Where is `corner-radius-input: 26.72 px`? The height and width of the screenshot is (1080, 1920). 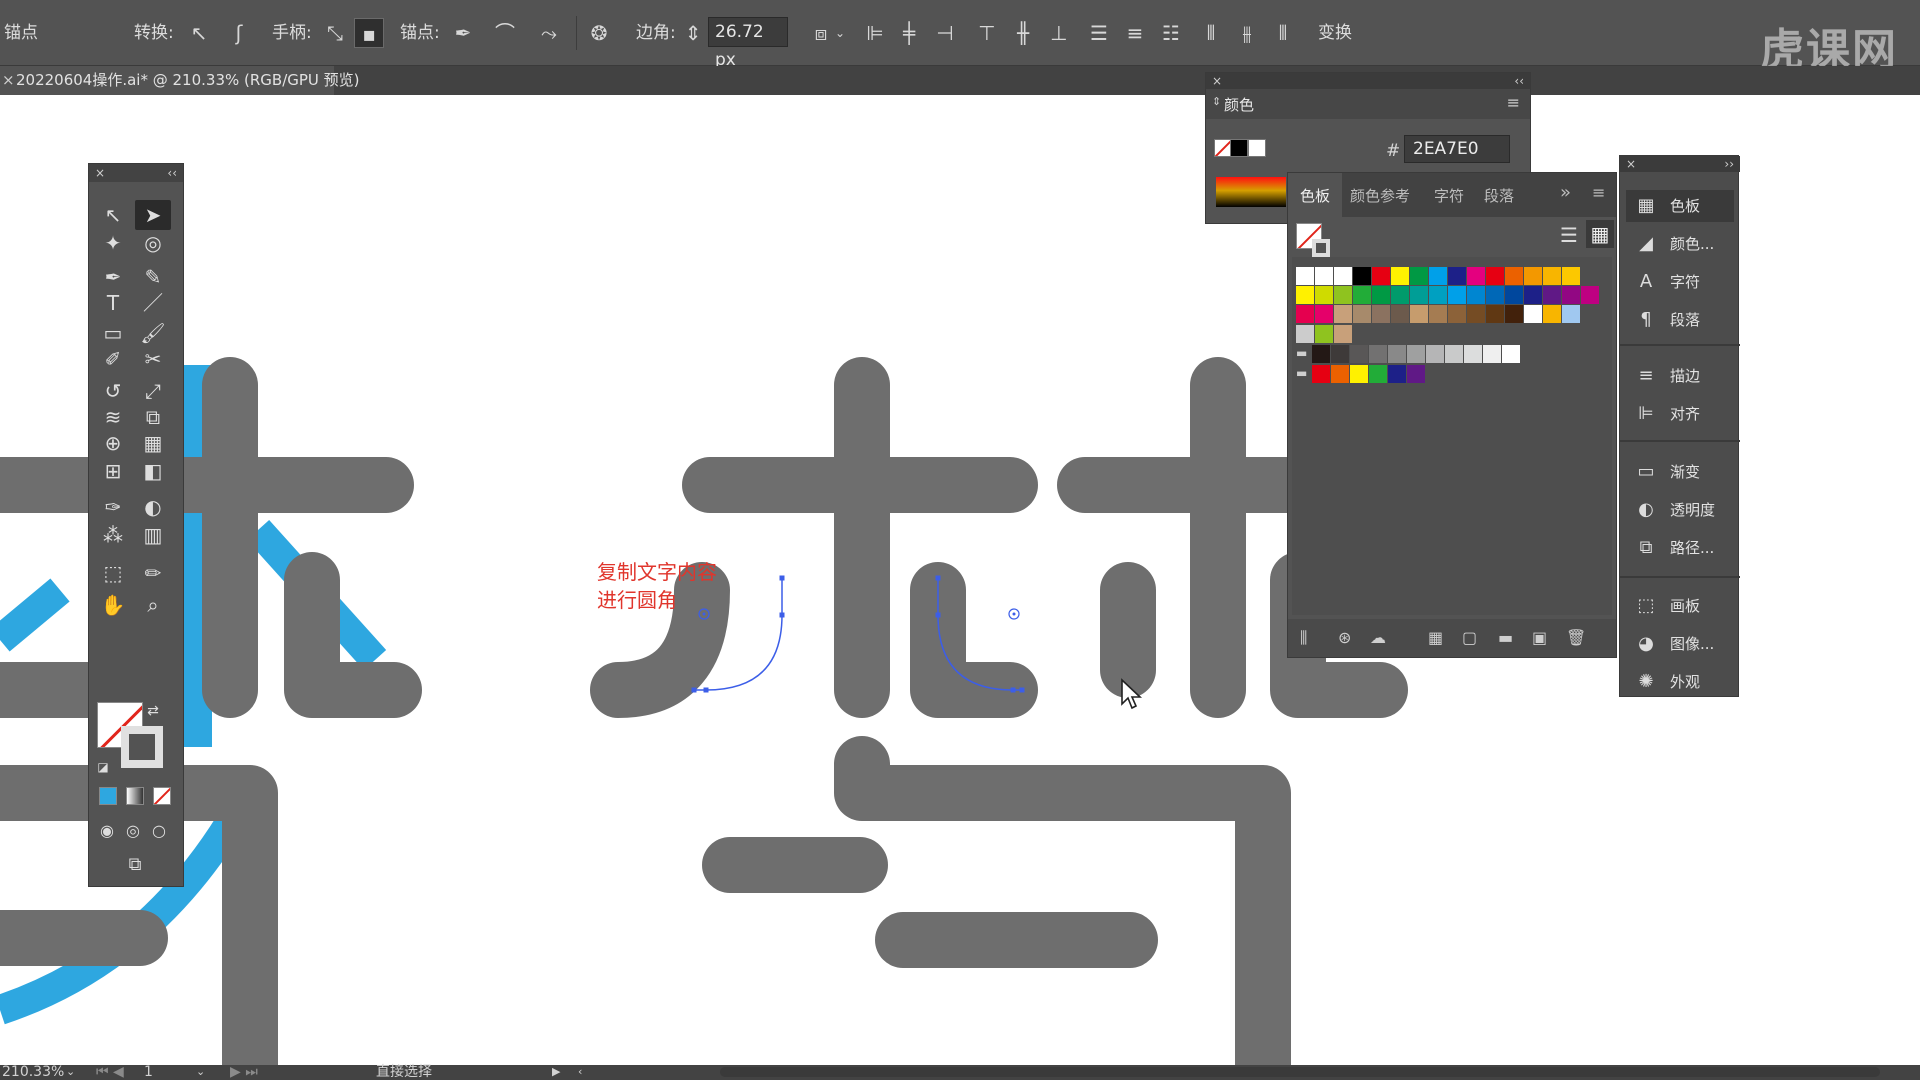
corner-radius-input: 26.72 px is located at coordinates (748, 43).